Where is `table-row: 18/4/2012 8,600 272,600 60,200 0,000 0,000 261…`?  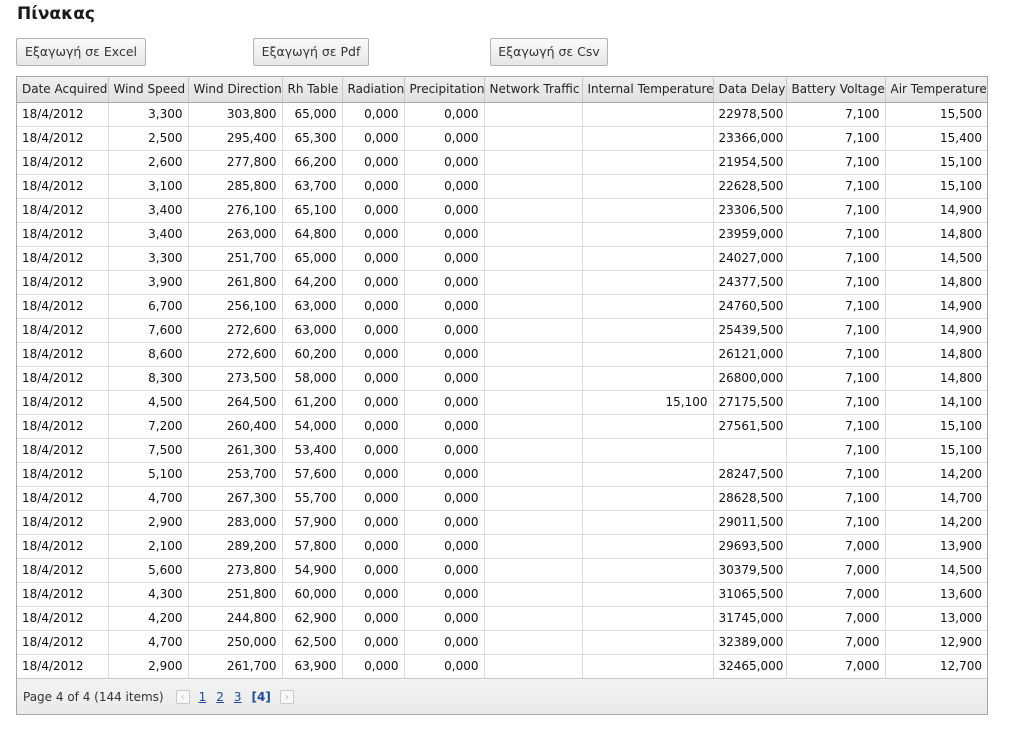
table-row: 18/4/2012 8,600 272,600 60,200 0,000 0,000 261… is located at coordinates (502, 354).